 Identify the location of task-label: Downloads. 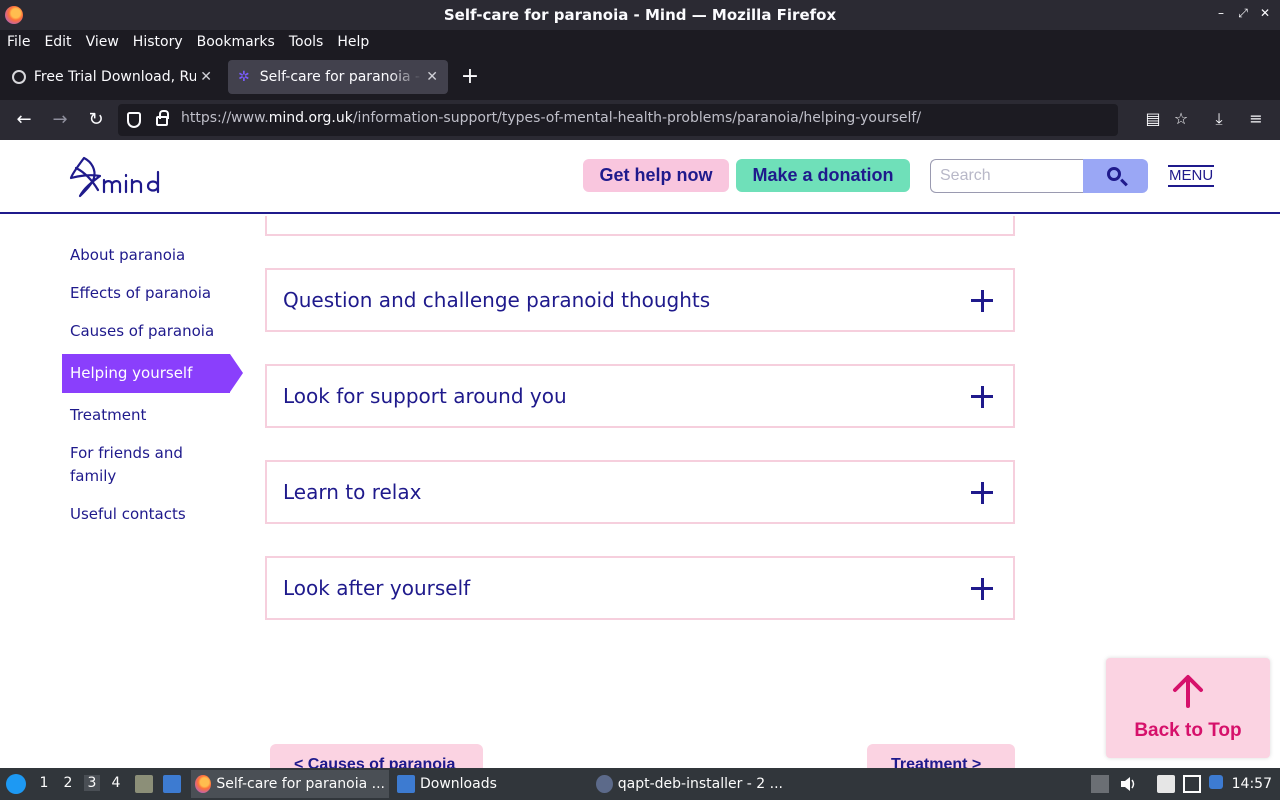
(458, 784).